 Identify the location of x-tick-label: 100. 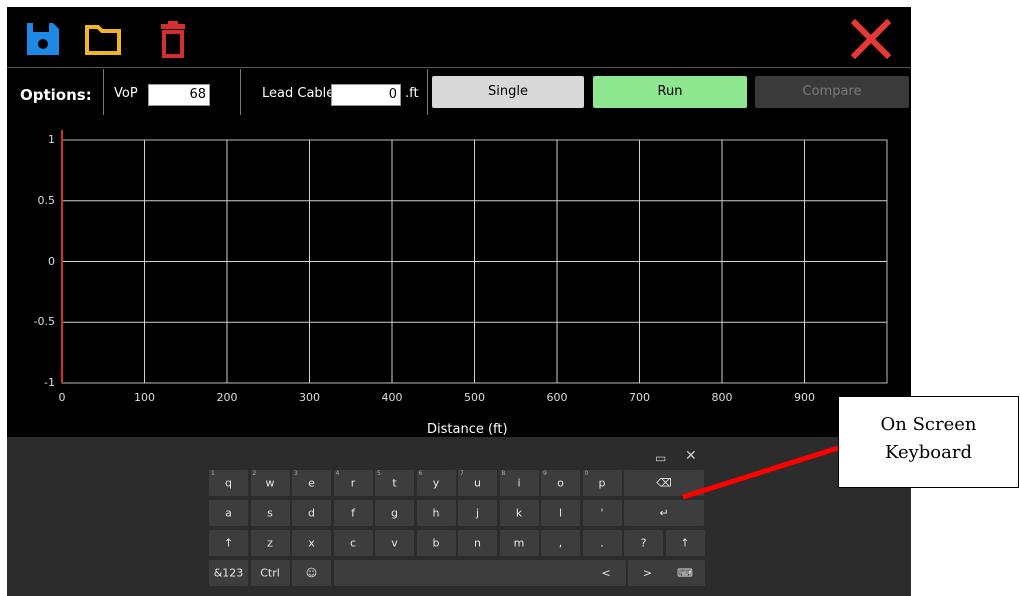
(144, 397).